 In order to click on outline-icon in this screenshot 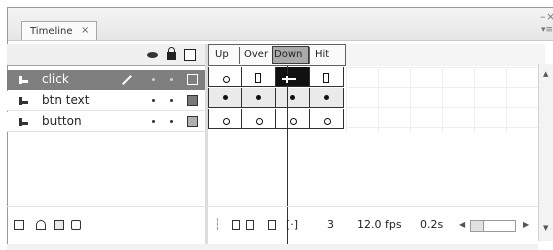, I will do `click(190, 55)`.